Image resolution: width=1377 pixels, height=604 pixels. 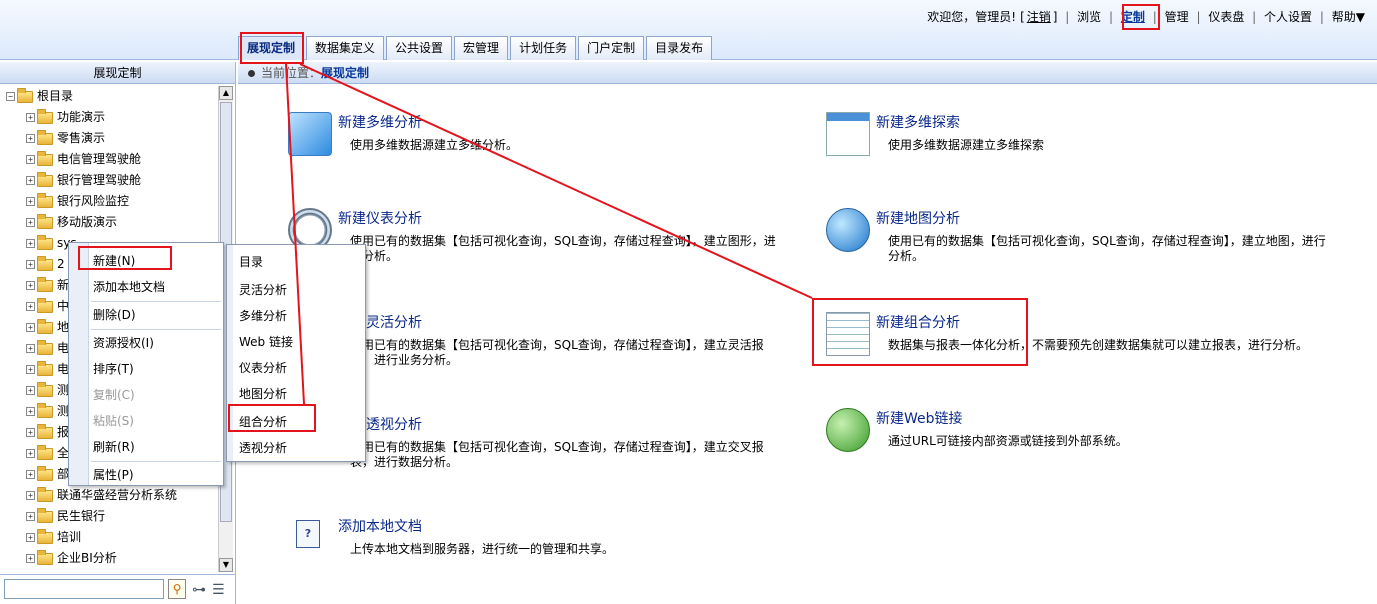 I want to click on tab-presentation-custom: 展现定制, so click(x=271, y=48).